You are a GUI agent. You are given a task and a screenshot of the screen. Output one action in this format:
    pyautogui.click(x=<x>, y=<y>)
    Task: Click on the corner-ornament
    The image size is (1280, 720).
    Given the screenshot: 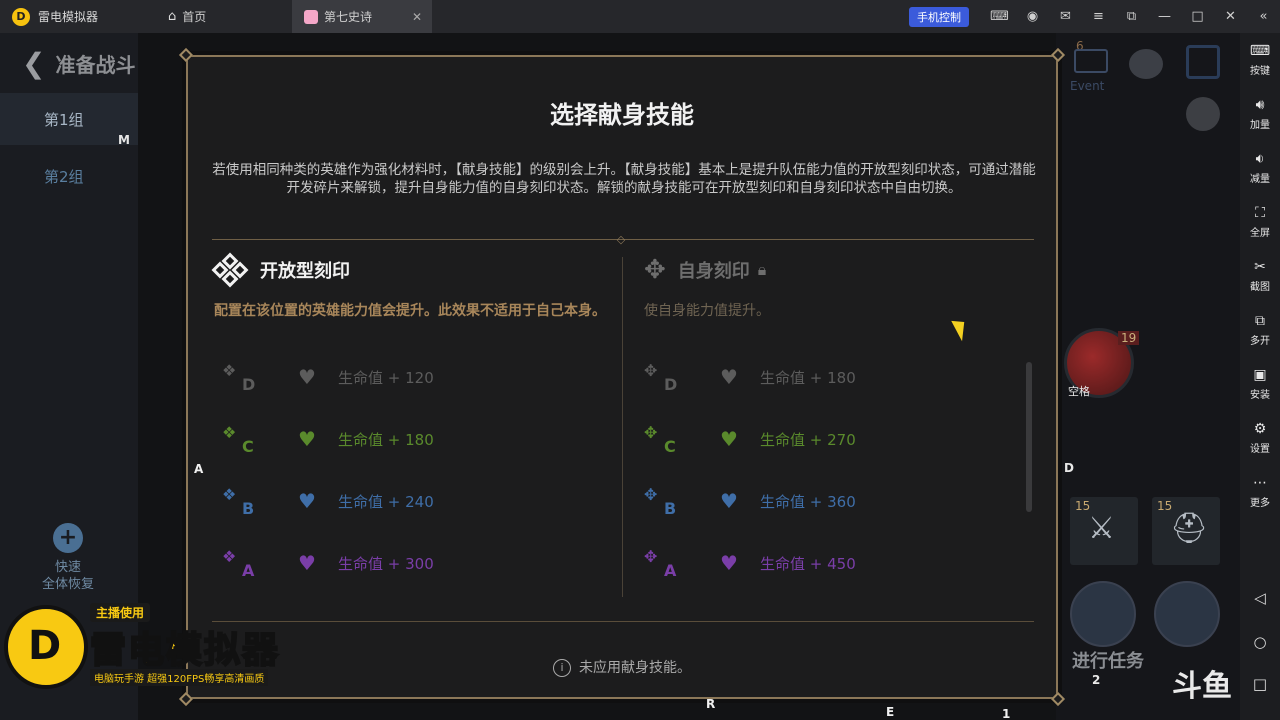 What is the action you would take?
    pyautogui.click(x=186, y=55)
    